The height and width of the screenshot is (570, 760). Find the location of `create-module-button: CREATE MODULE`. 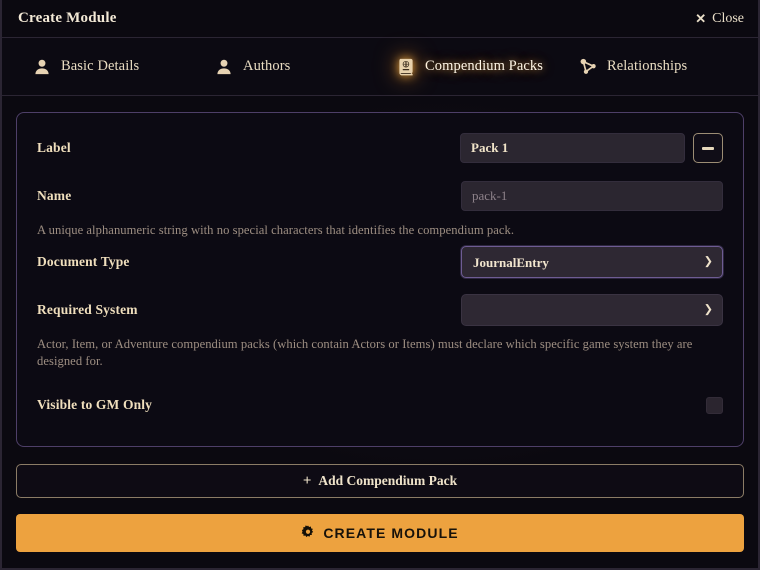

create-module-button: CREATE MODULE is located at coordinates (380, 533).